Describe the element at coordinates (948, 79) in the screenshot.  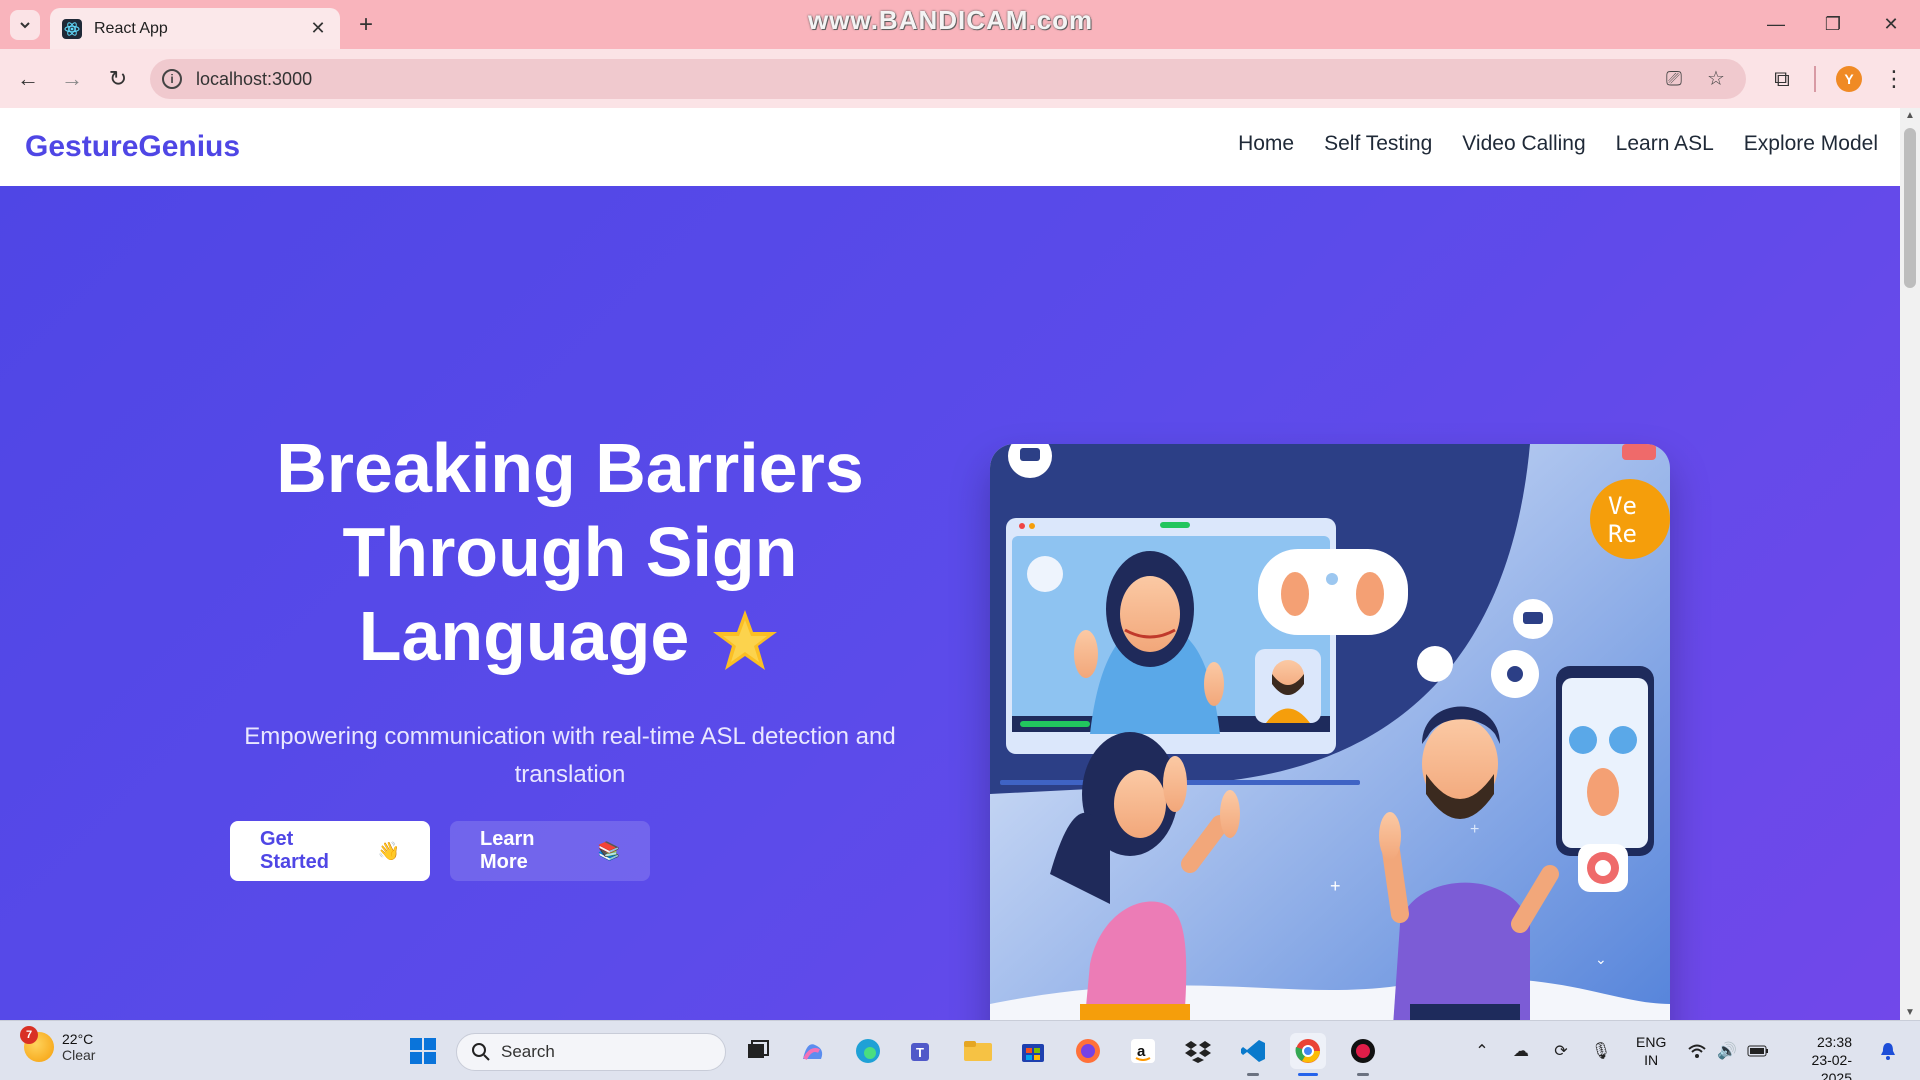
I see `address-bar: i localhost:3000 ⎚ ☆` at that location.